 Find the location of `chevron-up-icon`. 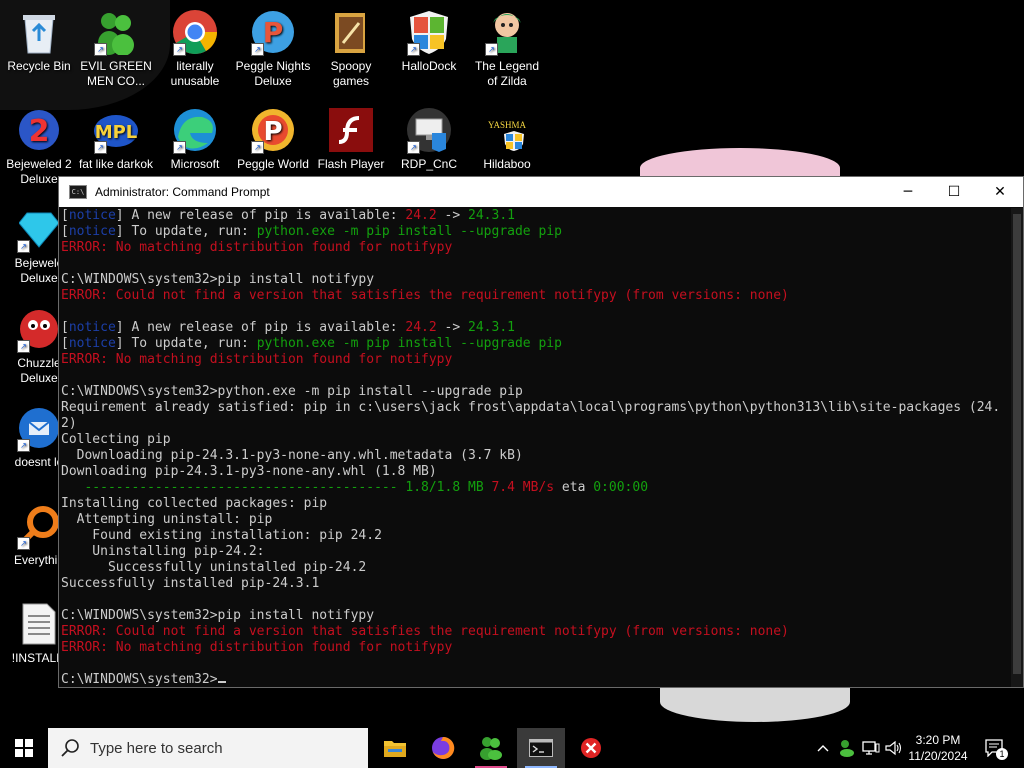

chevron-up-icon is located at coordinates (823, 748).